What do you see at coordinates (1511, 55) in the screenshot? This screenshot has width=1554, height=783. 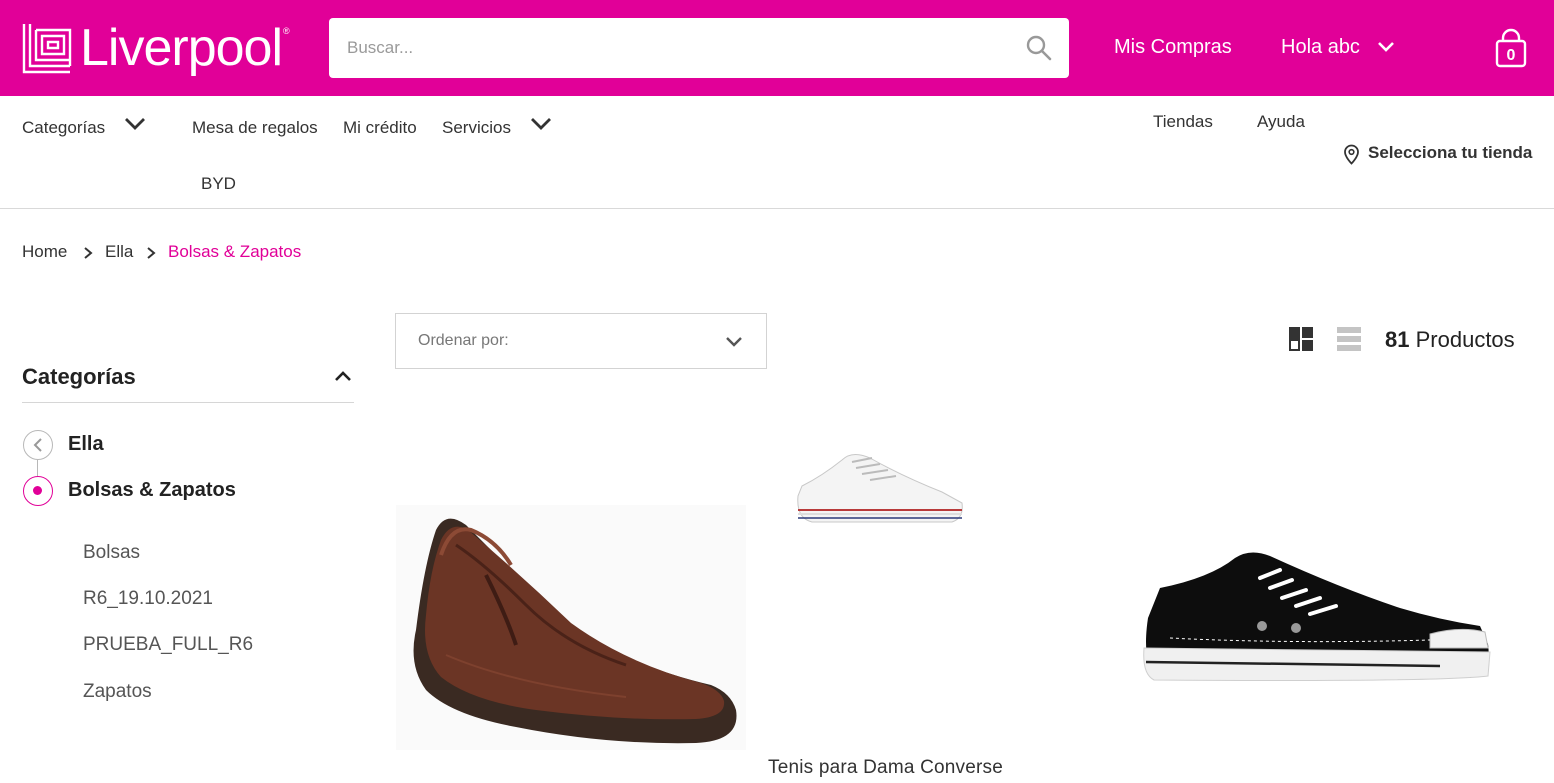 I see `cart-count: 0` at bounding box center [1511, 55].